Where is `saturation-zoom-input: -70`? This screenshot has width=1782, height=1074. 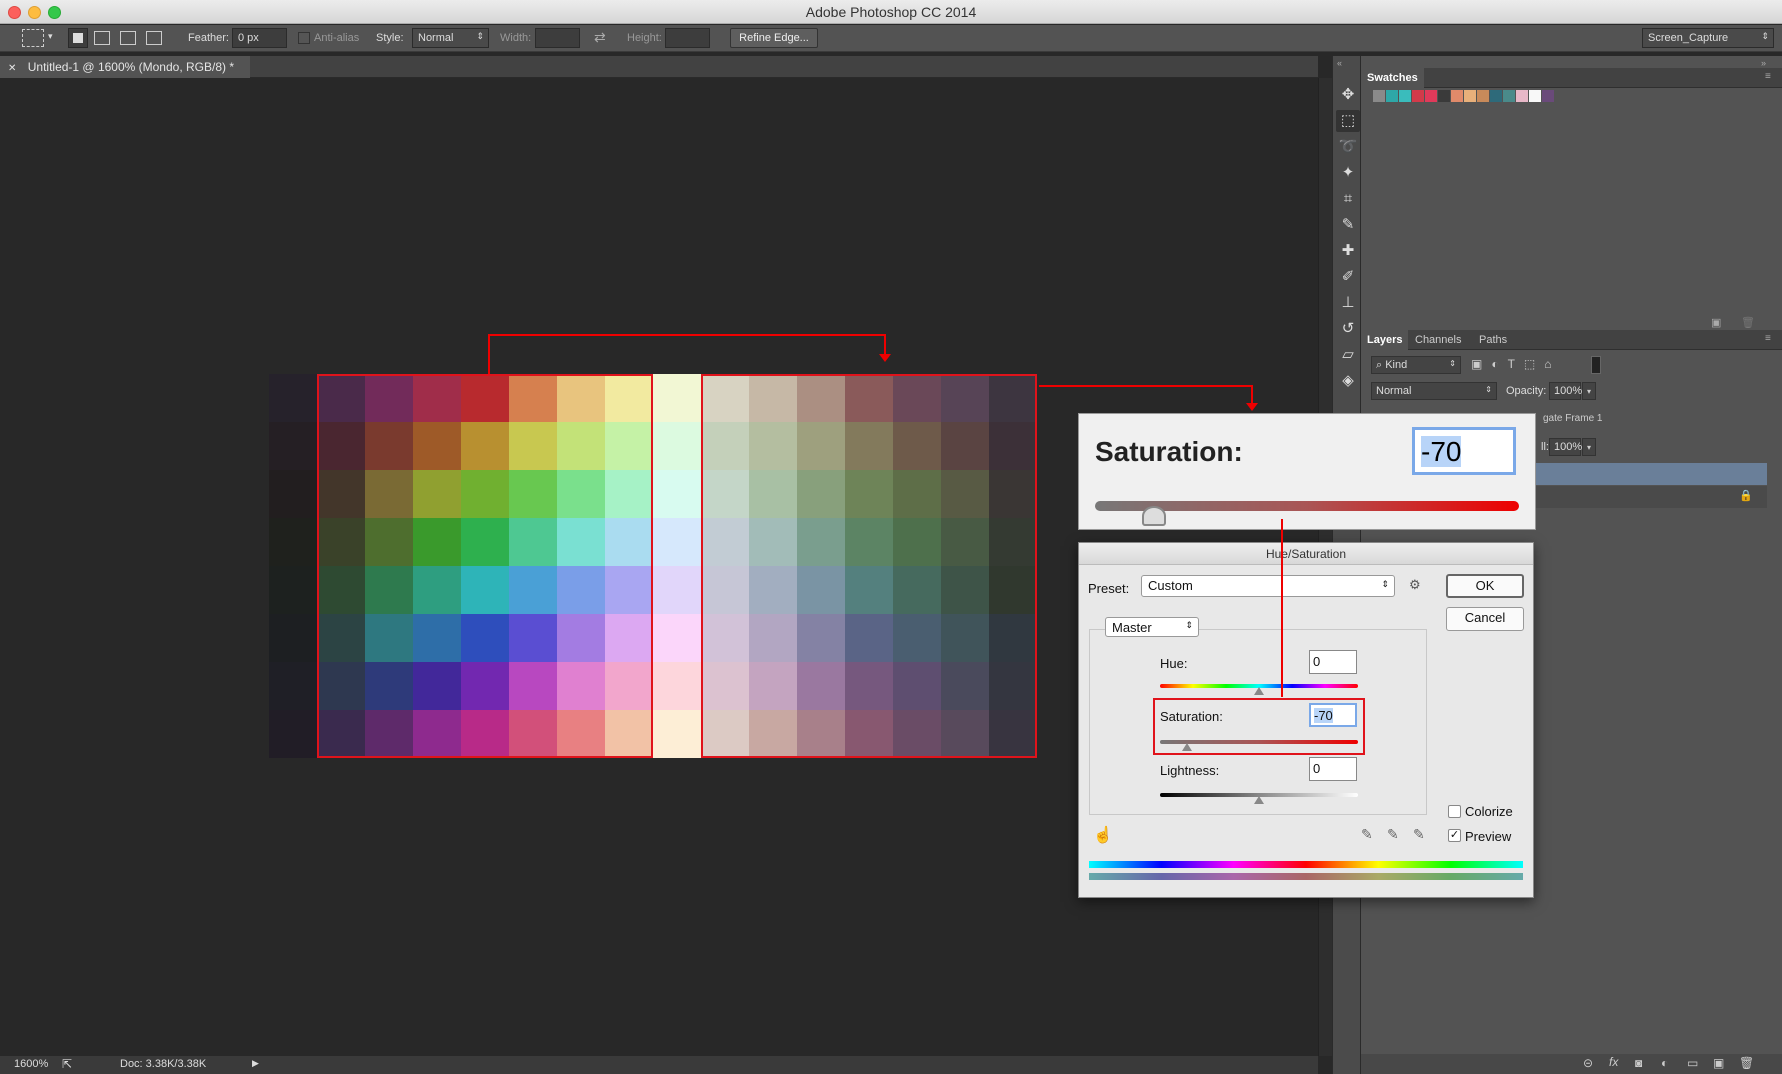
saturation-zoom-input: -70 is located at coordinates (1464, 451).